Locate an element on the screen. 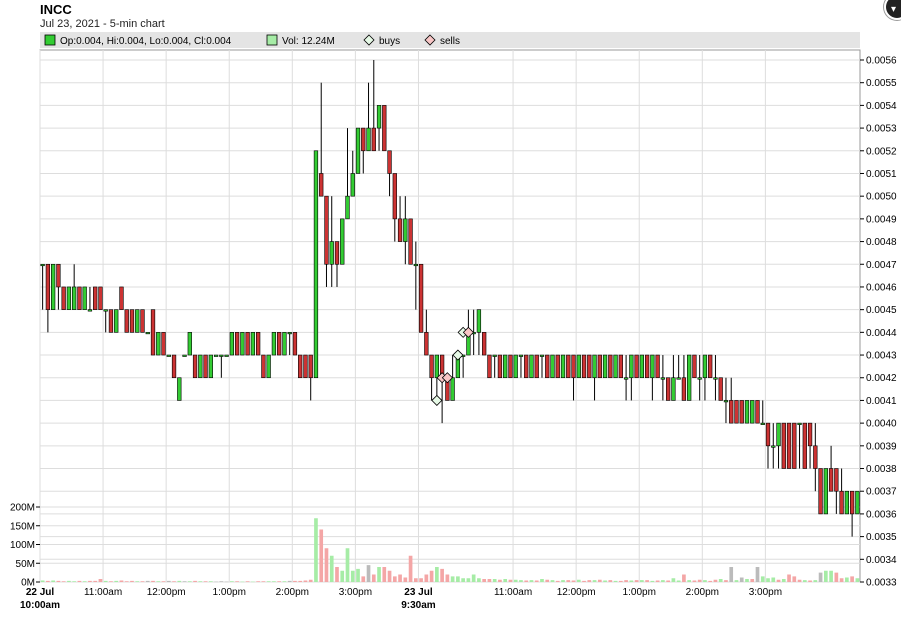 The width and height of the screenshot is (901, 618). time-tick-label: 11:00am is located at coordinates (103, 592).